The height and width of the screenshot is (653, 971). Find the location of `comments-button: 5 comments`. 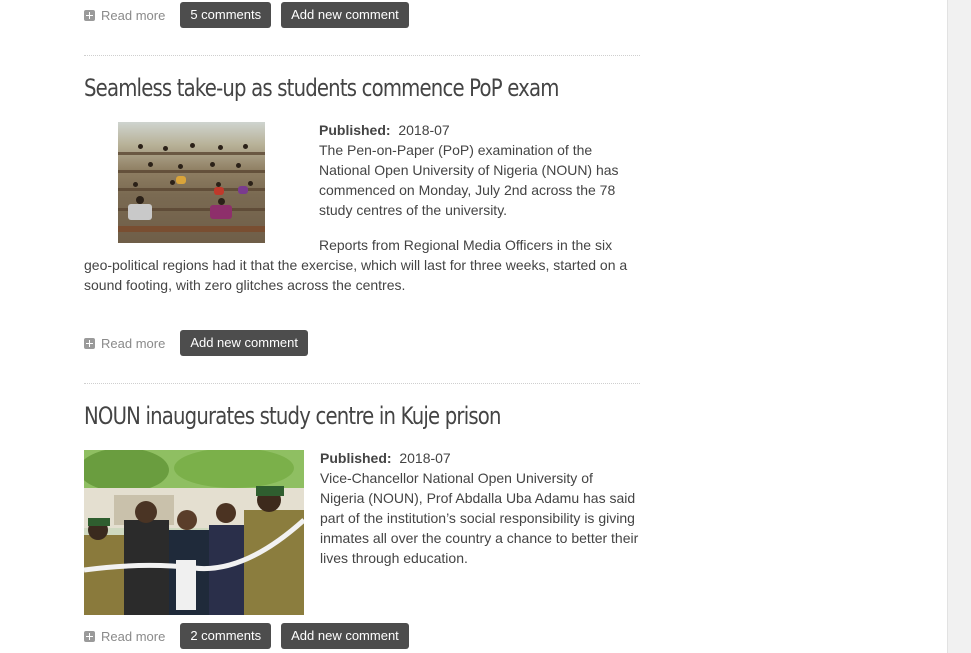

comments-button: 5 comments is located at coordinates (226, 15).